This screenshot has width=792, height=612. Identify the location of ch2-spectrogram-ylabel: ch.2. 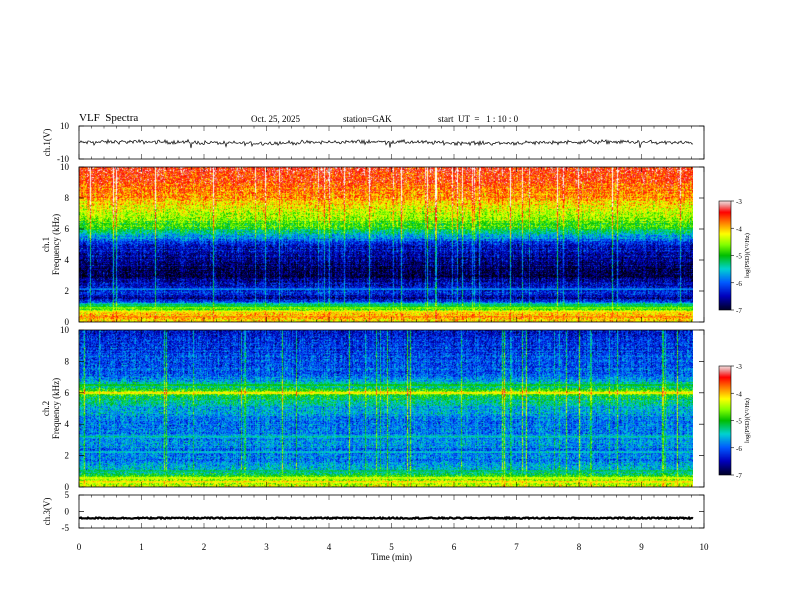
(46, 408).